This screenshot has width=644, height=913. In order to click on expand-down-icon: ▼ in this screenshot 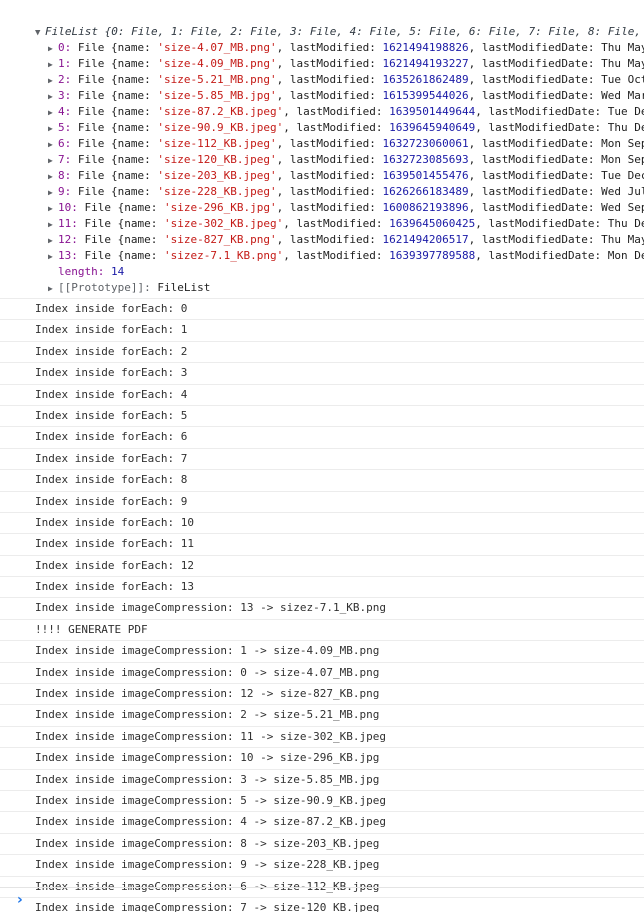, I will do `click(40, 32)`.